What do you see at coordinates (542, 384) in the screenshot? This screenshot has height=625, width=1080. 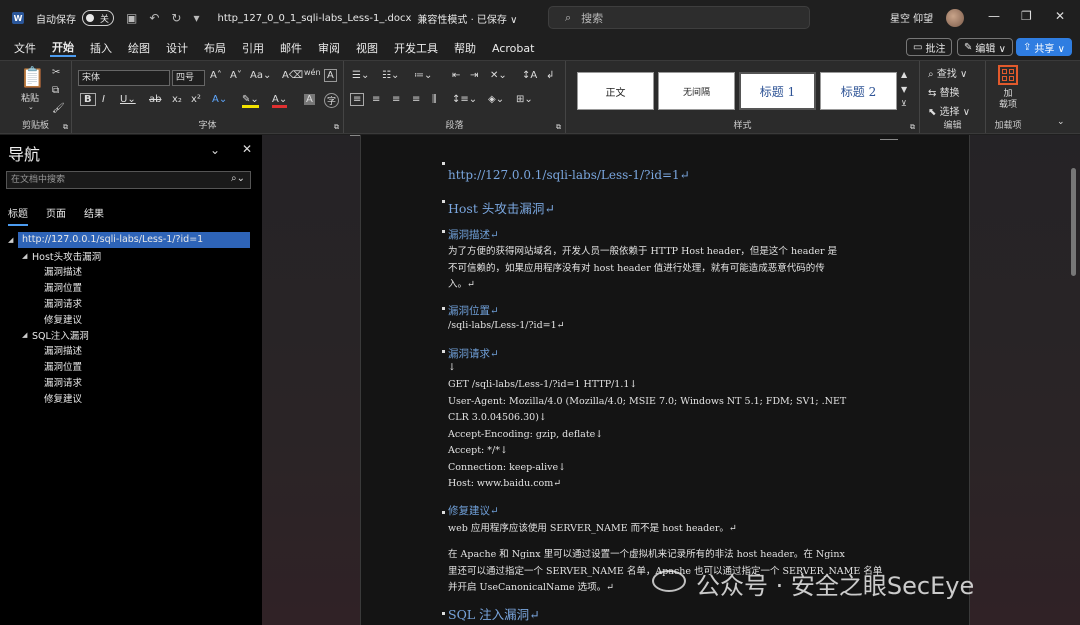 I see `doc-request-line: GET /sqli-labs/Less-1/?id=1 HTTP/1.1↓` at bounding box center [542, 384].